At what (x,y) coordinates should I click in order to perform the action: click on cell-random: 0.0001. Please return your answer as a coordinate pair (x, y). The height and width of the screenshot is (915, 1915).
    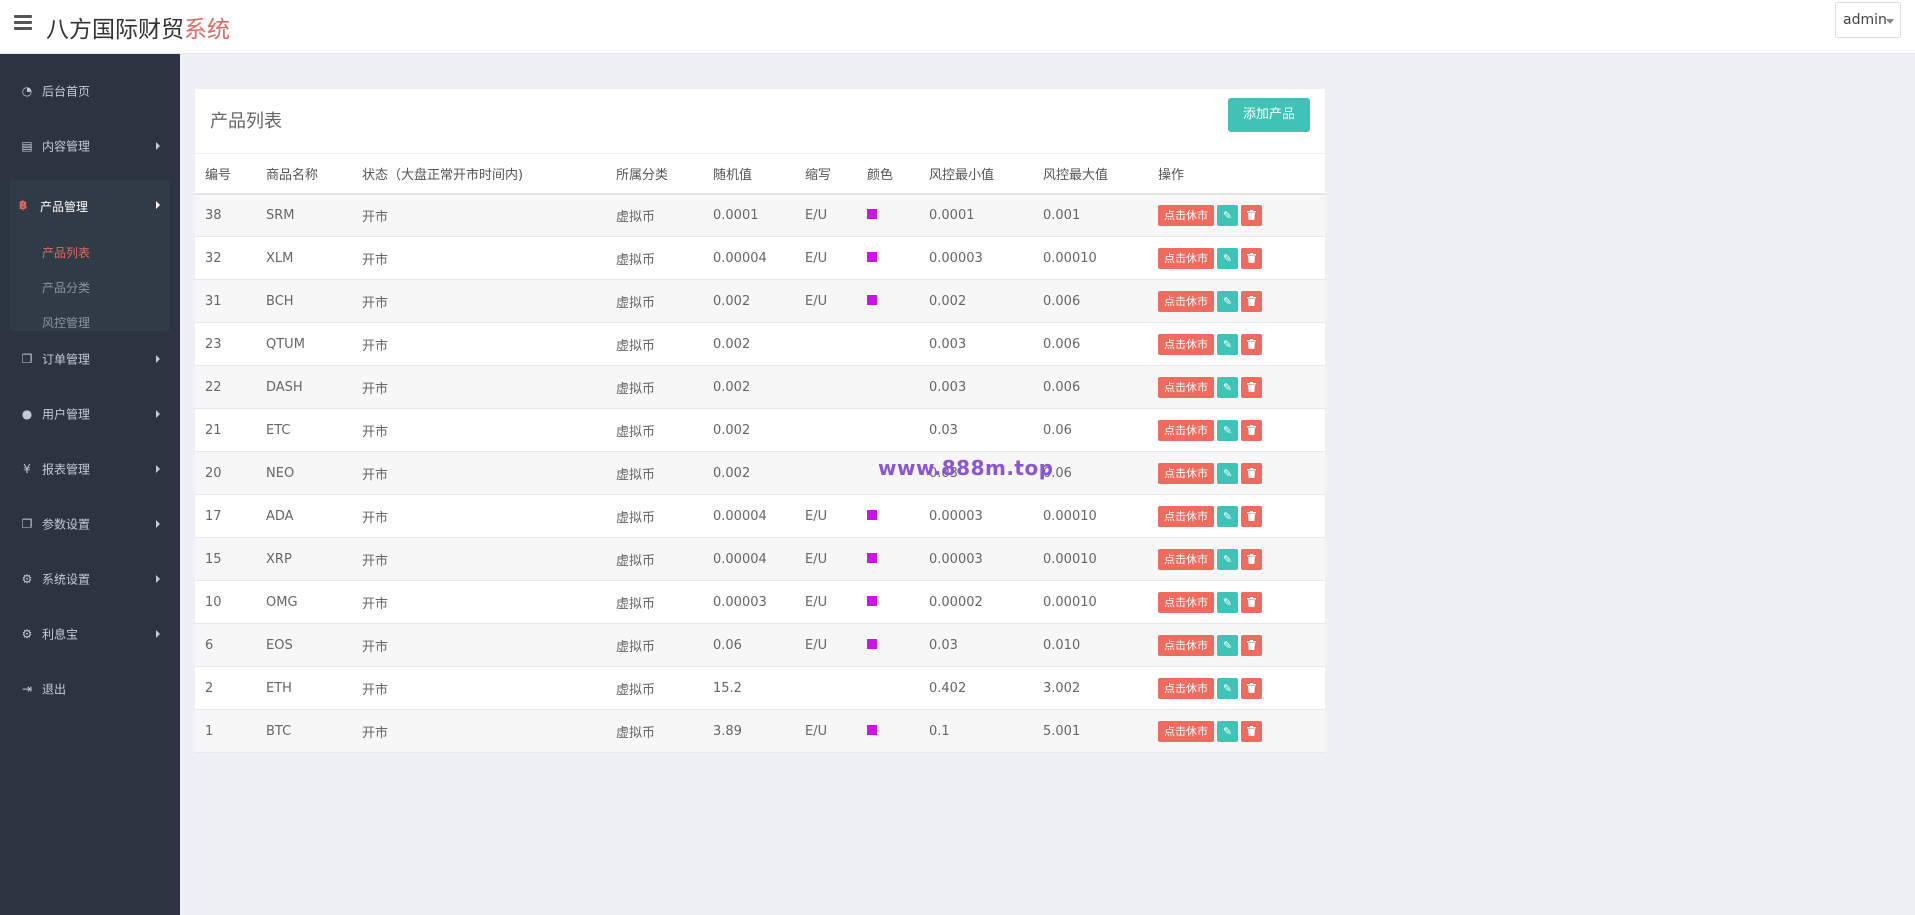
    Looking at the image, I should click on (749, 215).